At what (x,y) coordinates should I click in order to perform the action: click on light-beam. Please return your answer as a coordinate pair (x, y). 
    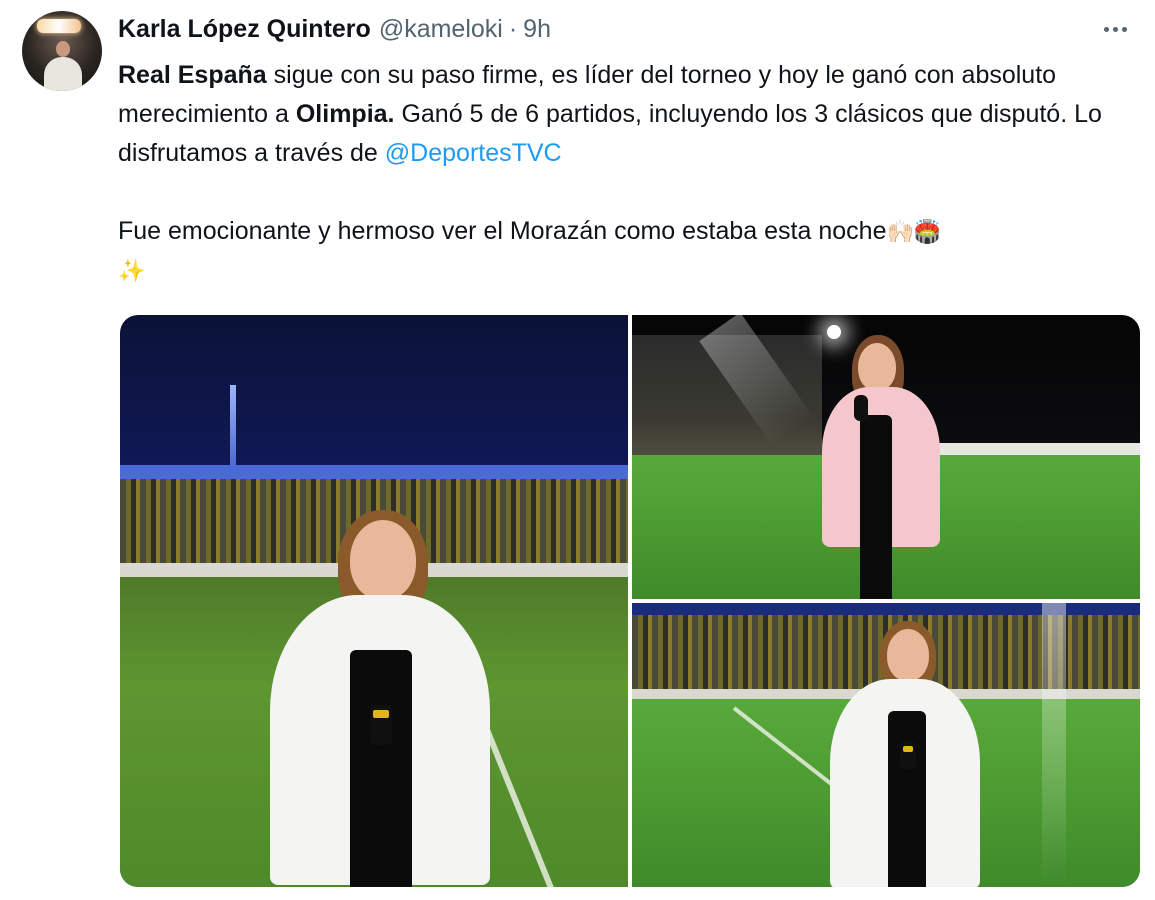
    Looking at the image, I should click on (1054, 745).